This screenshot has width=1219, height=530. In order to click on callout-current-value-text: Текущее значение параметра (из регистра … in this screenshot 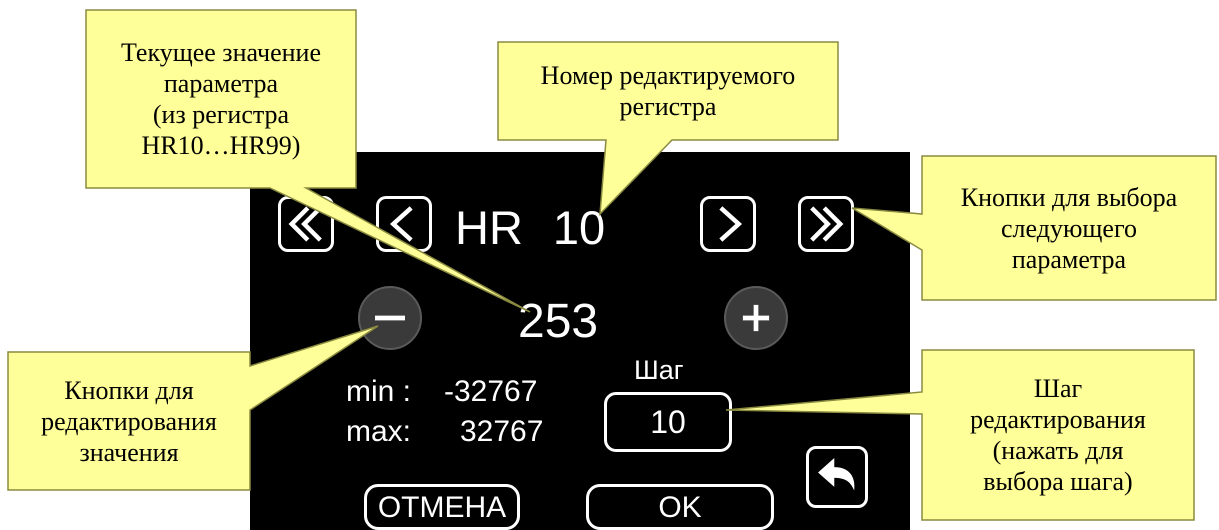, I will do `click(221, 99)`.